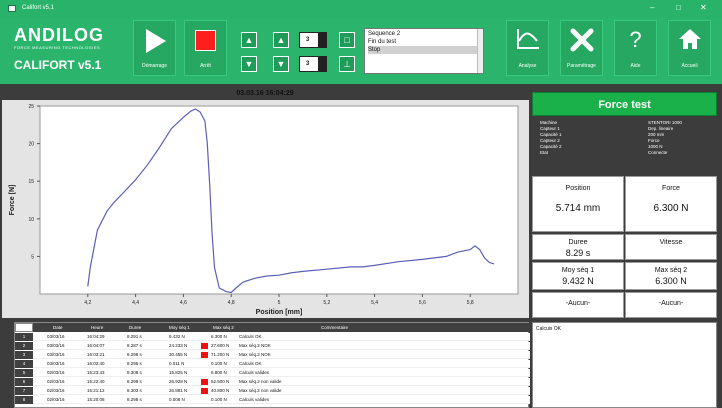 The image size is (722, 408). Describe the element at coordinates (313, 40) in the screenshot. I see `counter-1: 3` at that location.